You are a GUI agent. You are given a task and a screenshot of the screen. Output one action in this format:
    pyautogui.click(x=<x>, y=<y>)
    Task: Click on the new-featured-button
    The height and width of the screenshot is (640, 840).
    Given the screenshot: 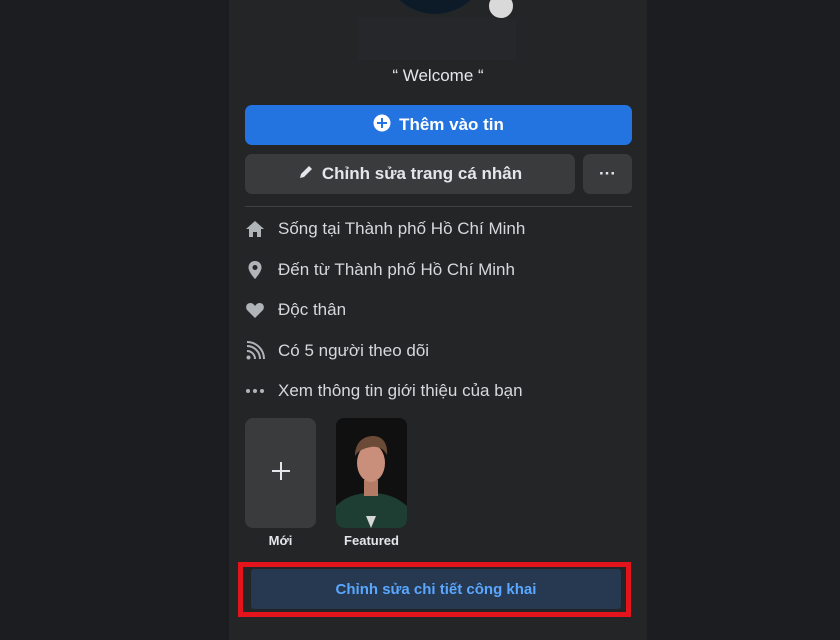 What is the action you would take?
    pyautogui.click(x=280, y=473)
    